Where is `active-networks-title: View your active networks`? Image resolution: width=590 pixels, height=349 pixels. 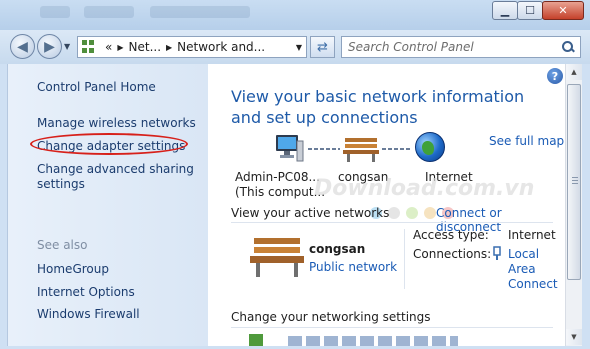
active-networks-title: View your active networks is located at coordinates (310, 213).